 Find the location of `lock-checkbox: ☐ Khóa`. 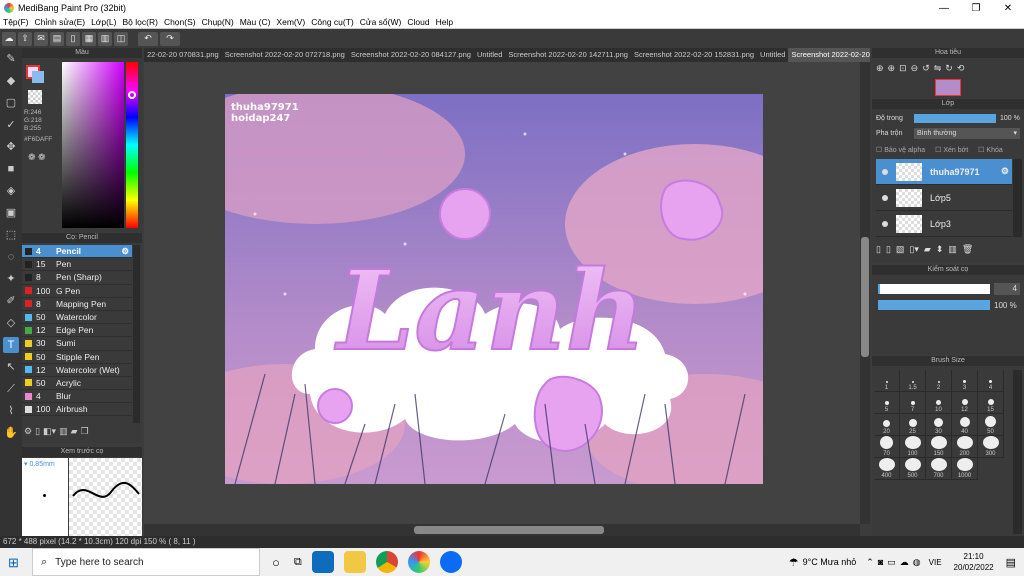

lock-checkbox: ☐ Khóa is located at coordinates (990, 150).